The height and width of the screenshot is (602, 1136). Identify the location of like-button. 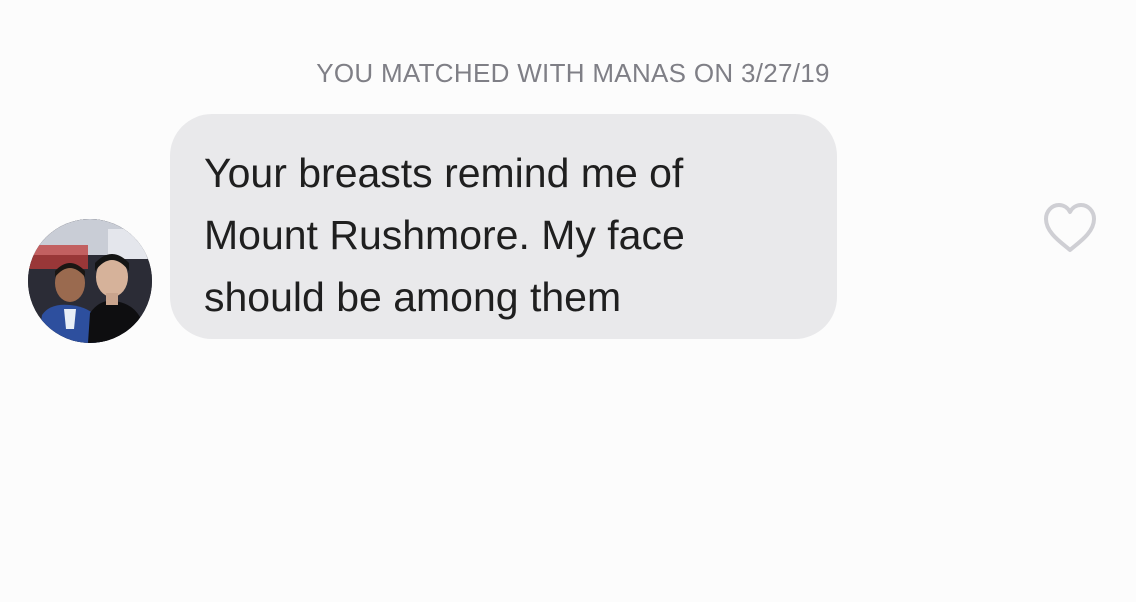
(1070, 228).